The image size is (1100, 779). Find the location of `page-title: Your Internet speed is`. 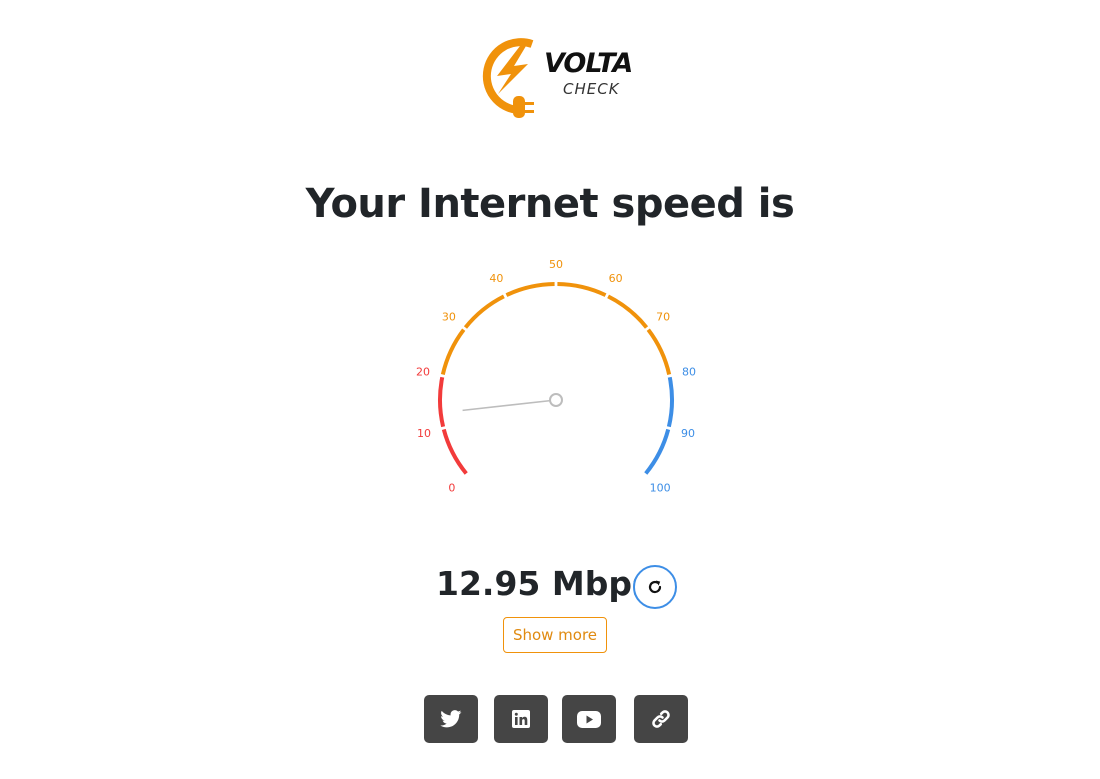

page-title: Your Internet speed is is located at coordinates (550, 204).